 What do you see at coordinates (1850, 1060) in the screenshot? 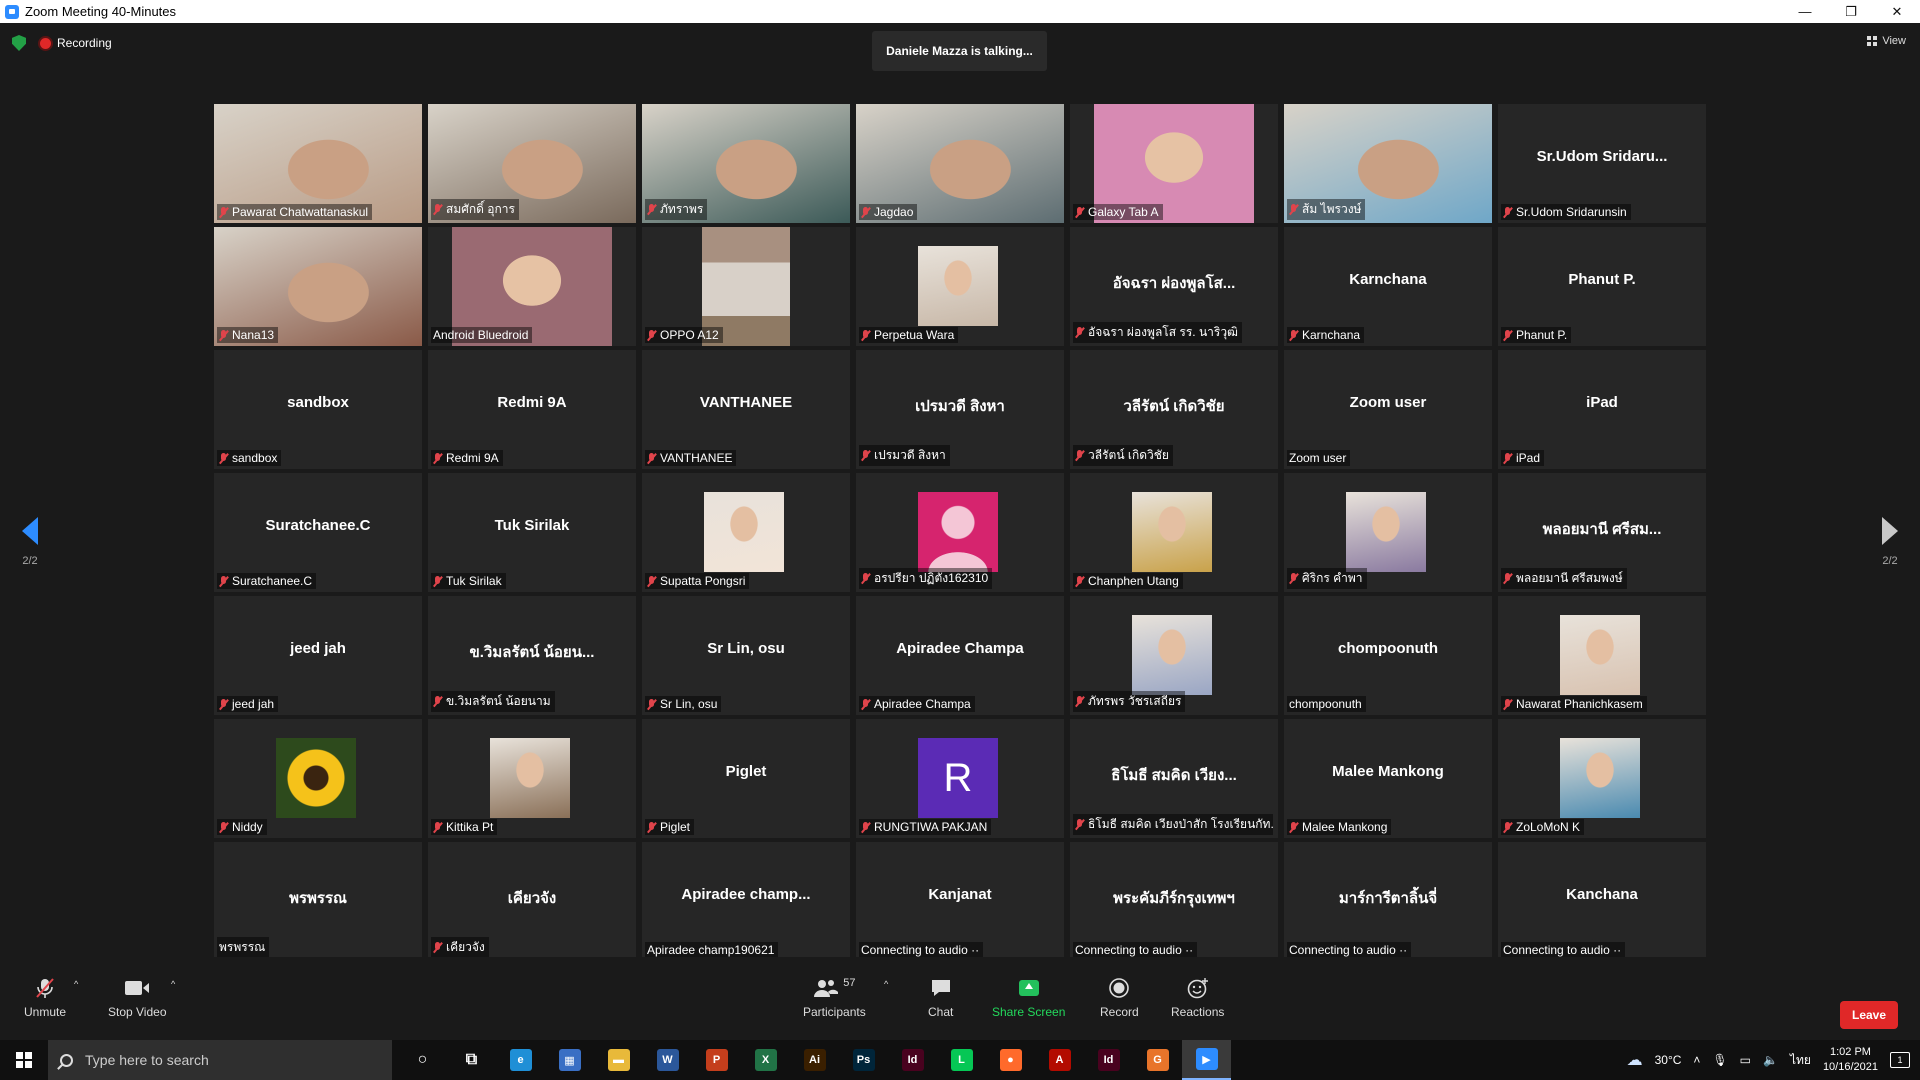
I see `taskbar-clock: 1:02 PM 10/16/2021` at bounding box center [1850, 1060].